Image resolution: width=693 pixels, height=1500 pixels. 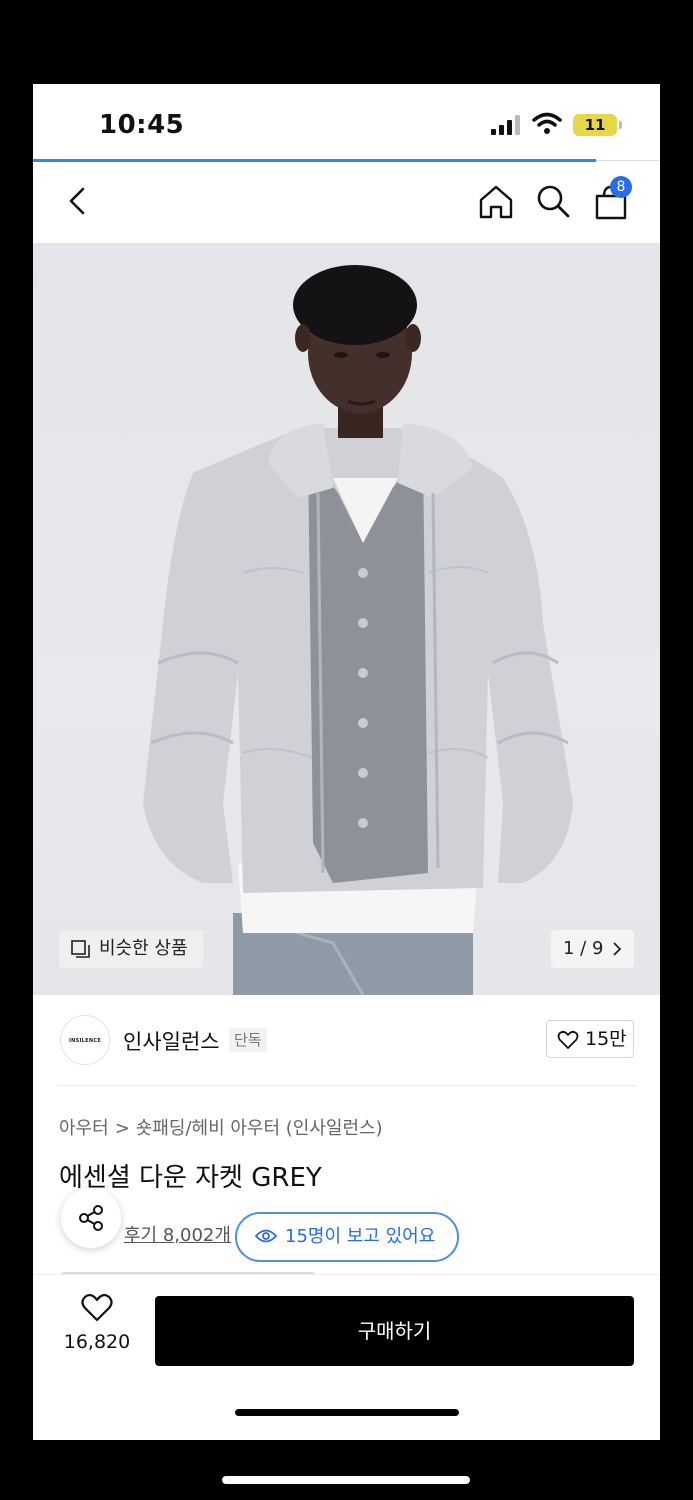 I want to click on brand-name: 인사일런스, so click(x=171, y=1041).